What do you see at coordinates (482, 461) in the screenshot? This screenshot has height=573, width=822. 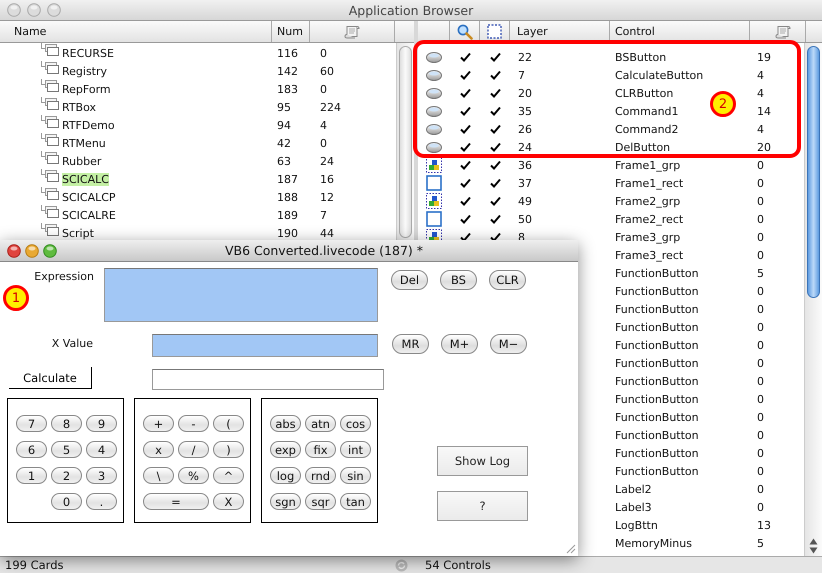 I see `side-button: Show Log` at bounding box center [482, 461].